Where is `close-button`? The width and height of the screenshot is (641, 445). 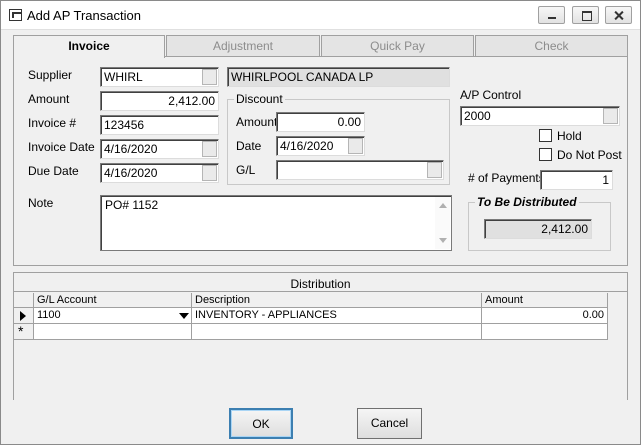
close-button is located at coordinates (618, 15).